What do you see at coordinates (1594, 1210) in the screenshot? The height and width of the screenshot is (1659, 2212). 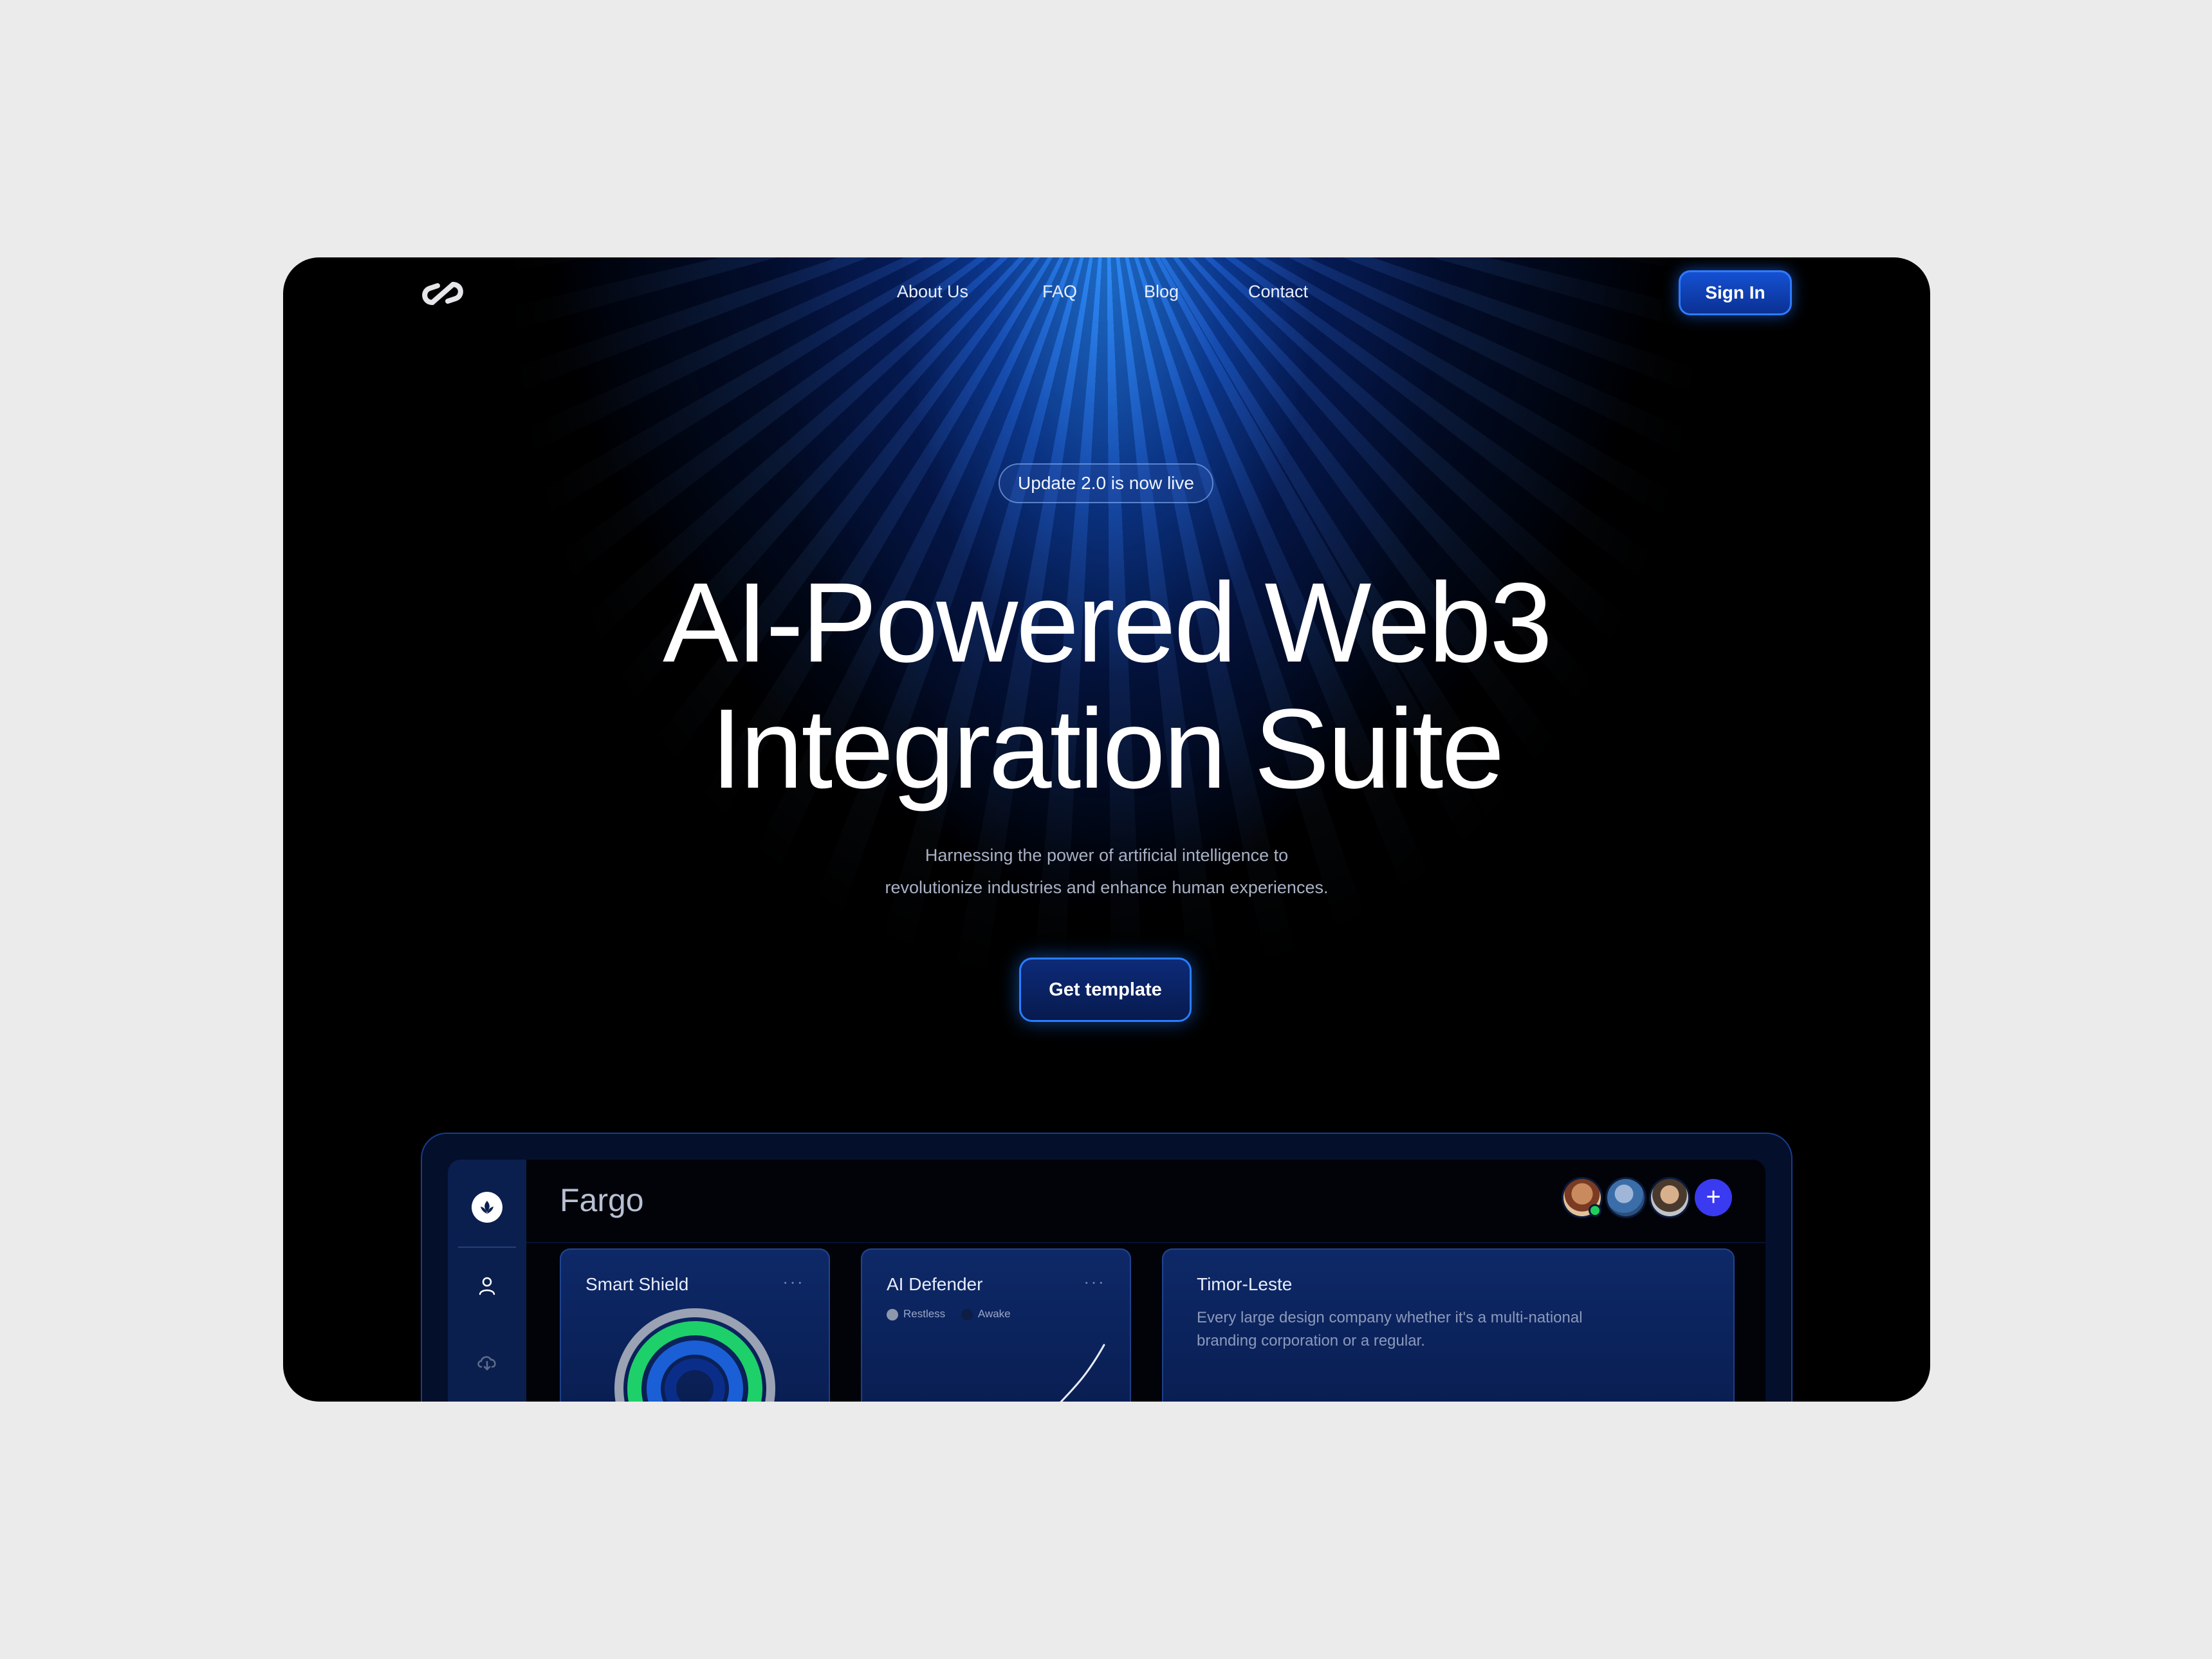 I see `online-status-dot` at bounding box center [1594, 1210].